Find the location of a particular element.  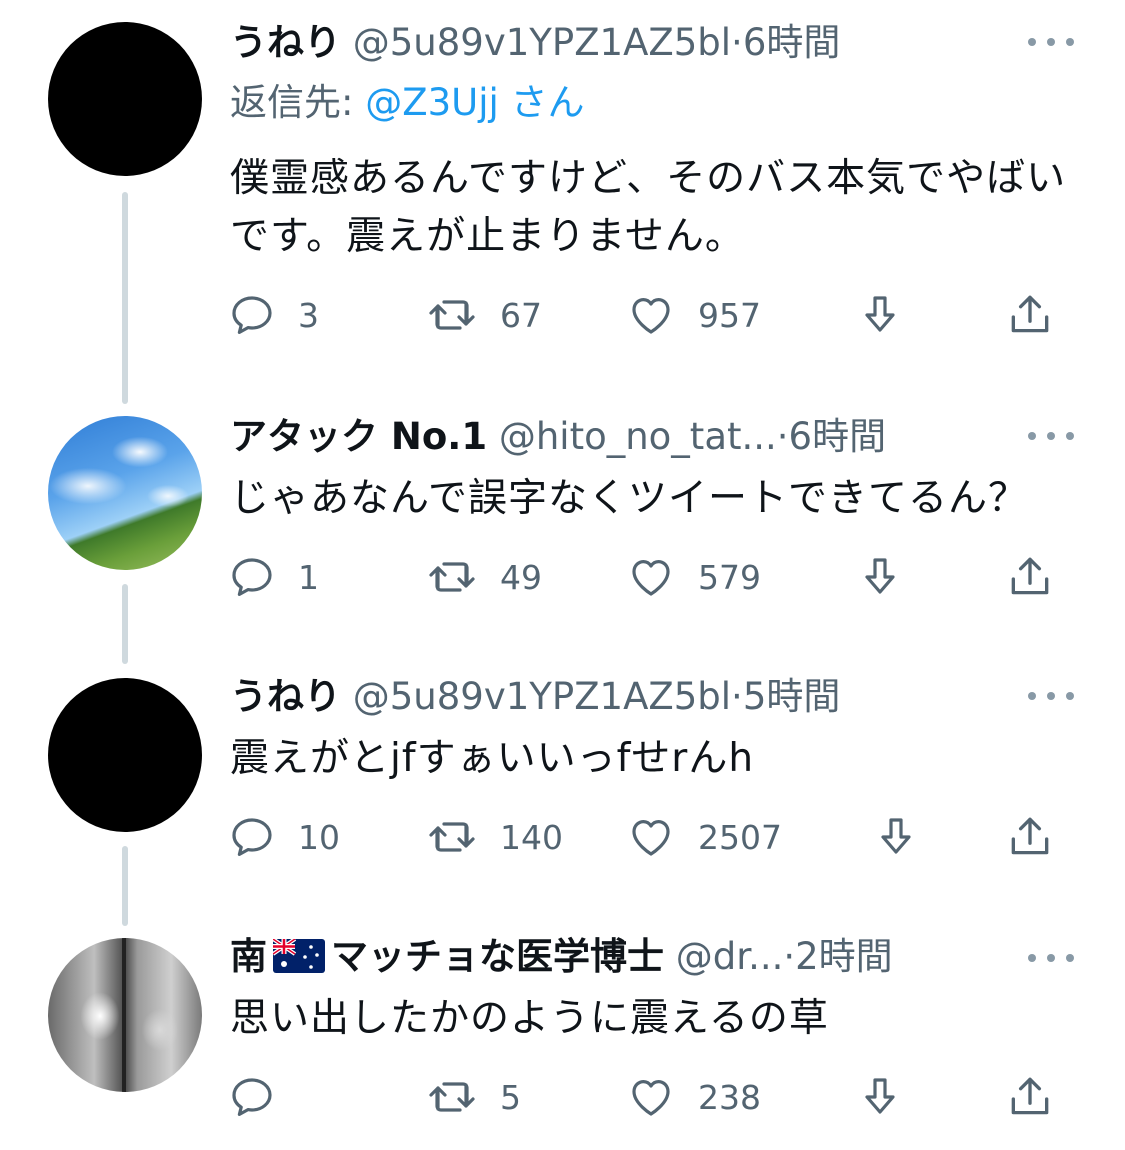

tweet-header: アタック No.1 @hito_no_tat...·6時間 is located at coordinates (558, 437).